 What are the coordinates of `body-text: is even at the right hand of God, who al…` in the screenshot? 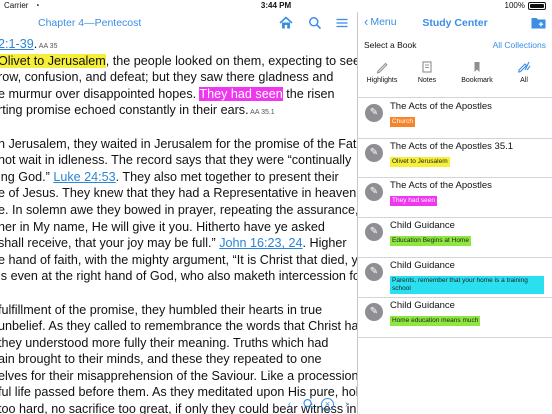 It's located at (178, 276).